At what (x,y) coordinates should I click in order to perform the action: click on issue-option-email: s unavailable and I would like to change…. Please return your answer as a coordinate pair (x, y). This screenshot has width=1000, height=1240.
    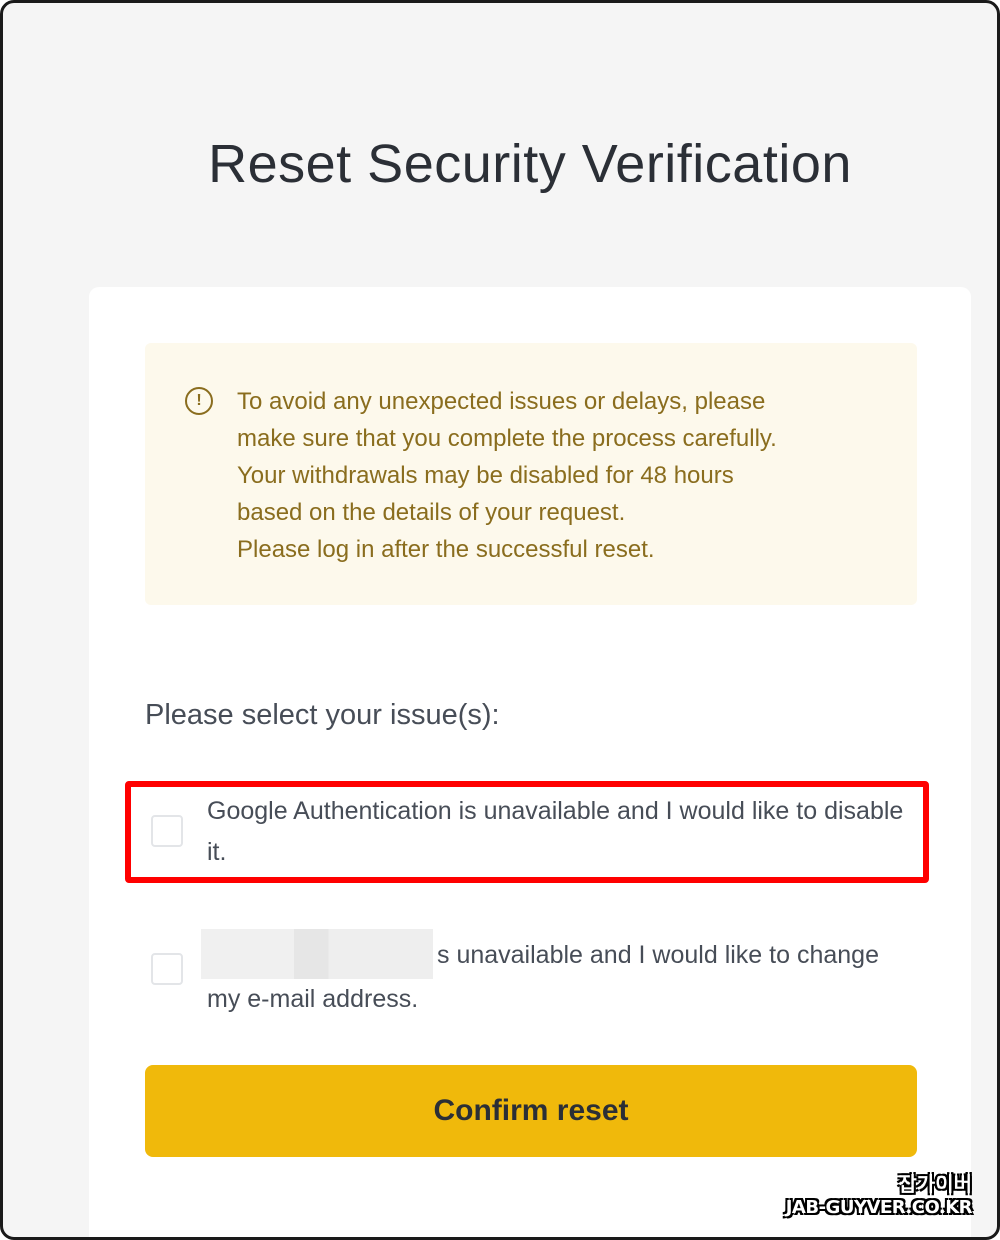
    Looking at the image, I should click on (526, 969).